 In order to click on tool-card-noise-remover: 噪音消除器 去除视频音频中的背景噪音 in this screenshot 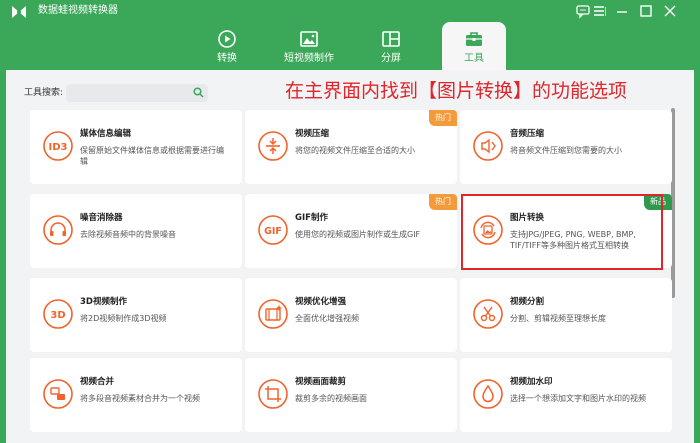, I will do `click(136, 231)`.